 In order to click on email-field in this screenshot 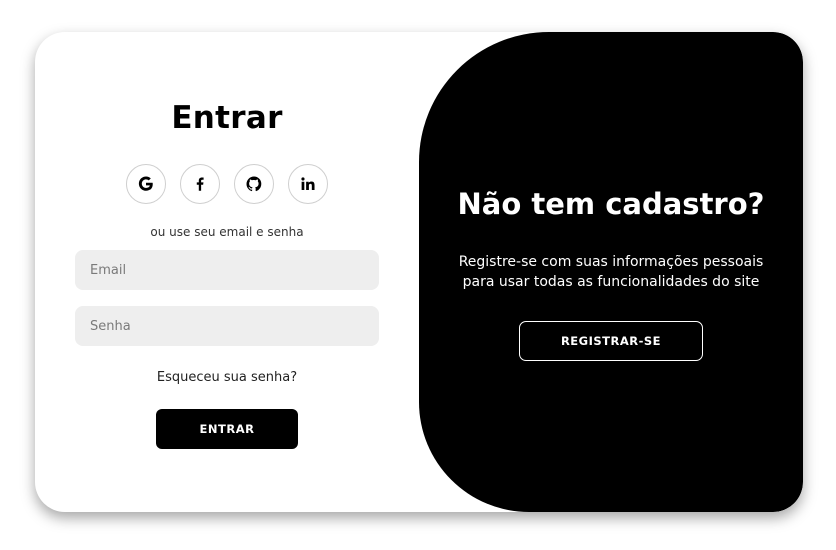, I will do `click(227, 270)`.